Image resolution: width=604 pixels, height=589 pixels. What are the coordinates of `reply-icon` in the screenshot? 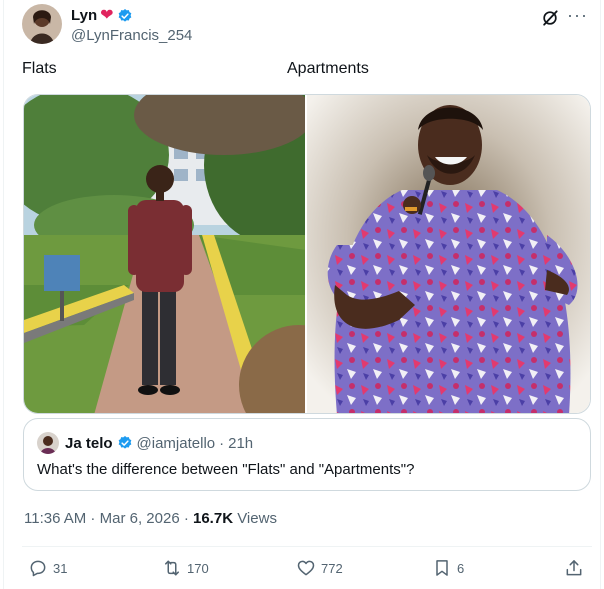 It's located at (38, 568).